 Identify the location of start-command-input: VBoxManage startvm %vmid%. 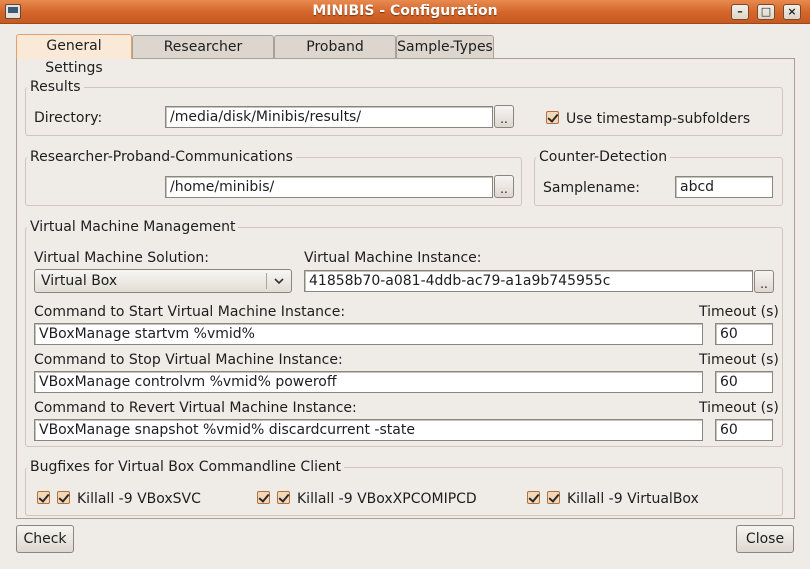
(368, 334).